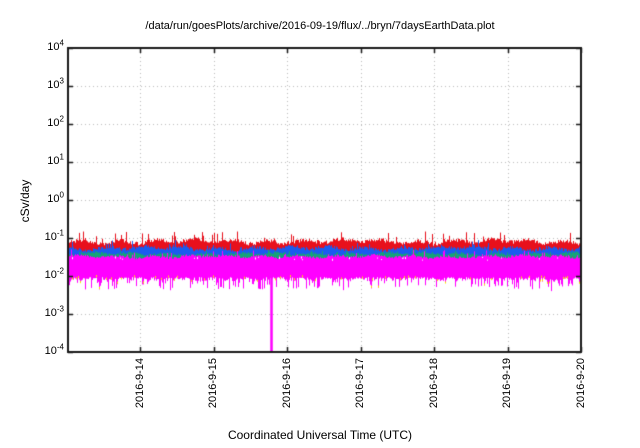 The image size is (640, 448). I want to click on x-tick-label: 2016-9-15, so click(213, 383).